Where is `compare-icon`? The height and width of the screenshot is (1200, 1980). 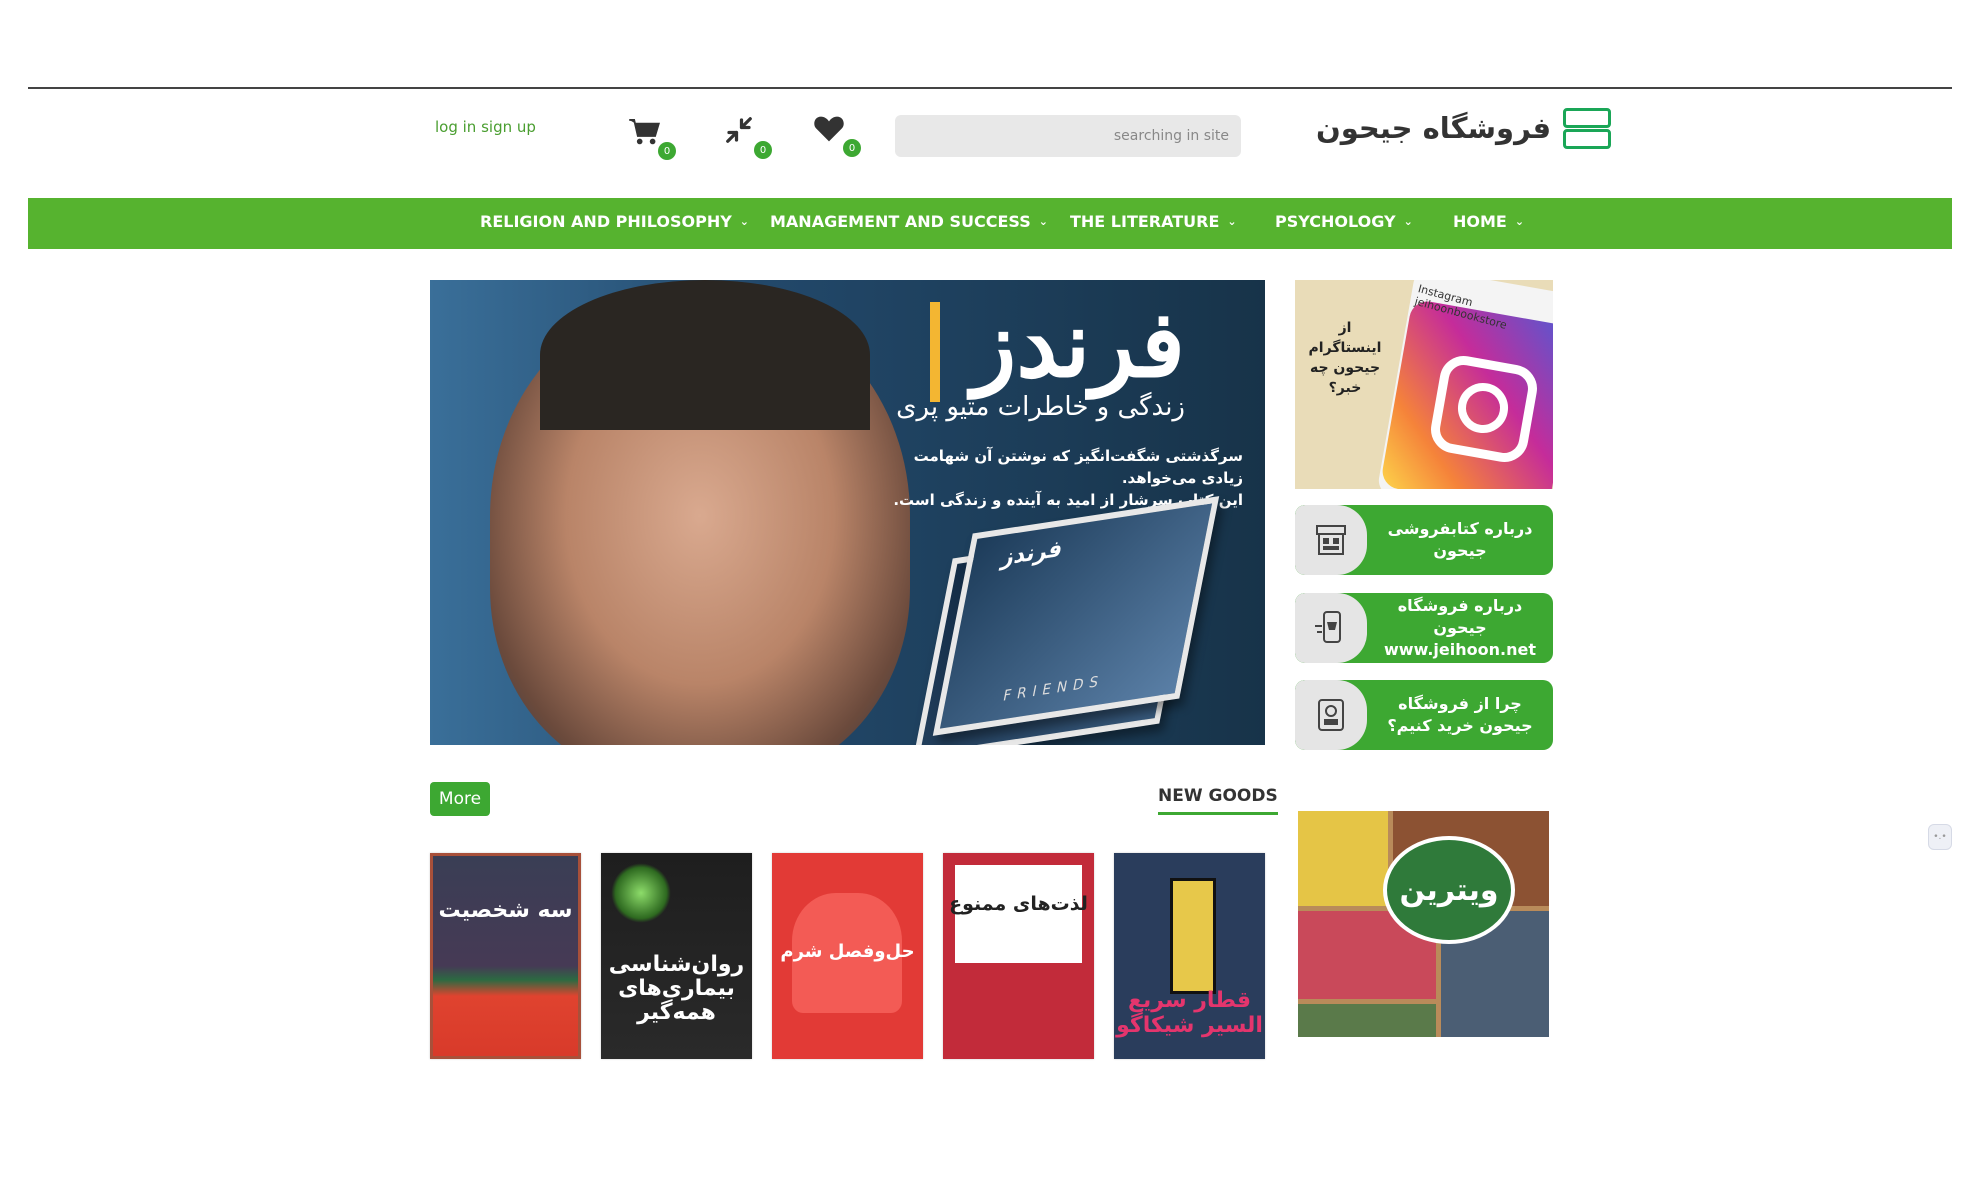 compare-icon is located at coordinates (739, 130).